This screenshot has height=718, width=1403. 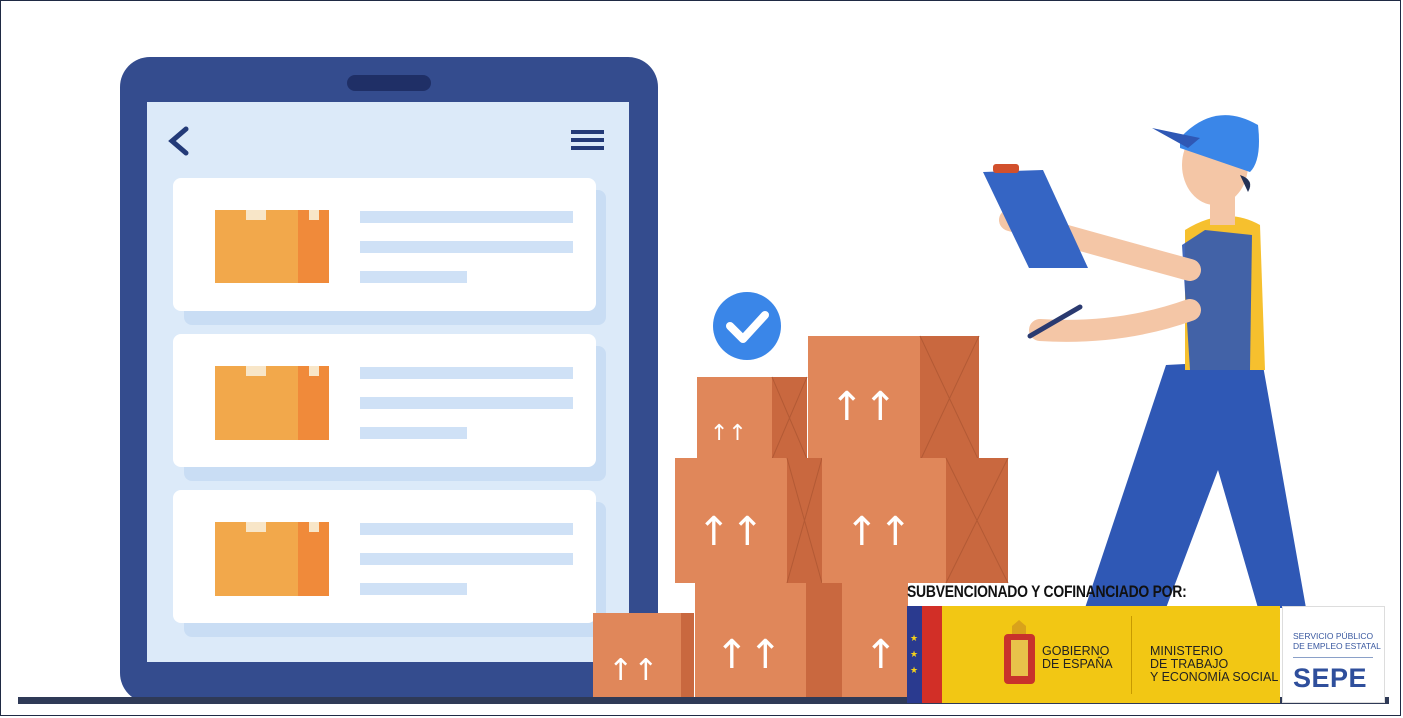 What do you see at coordinates (1019, 652) in the screenshot?
I see `coat-of-arms-icon` at bounding box center [1019, 652].